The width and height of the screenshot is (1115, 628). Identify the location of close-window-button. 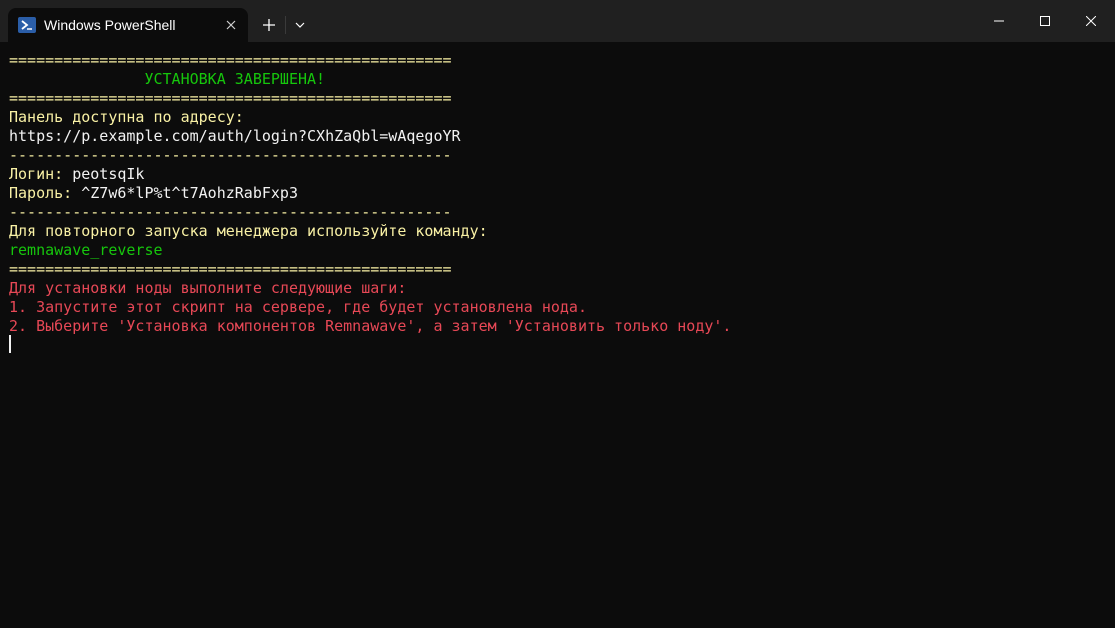
(1091, 21).